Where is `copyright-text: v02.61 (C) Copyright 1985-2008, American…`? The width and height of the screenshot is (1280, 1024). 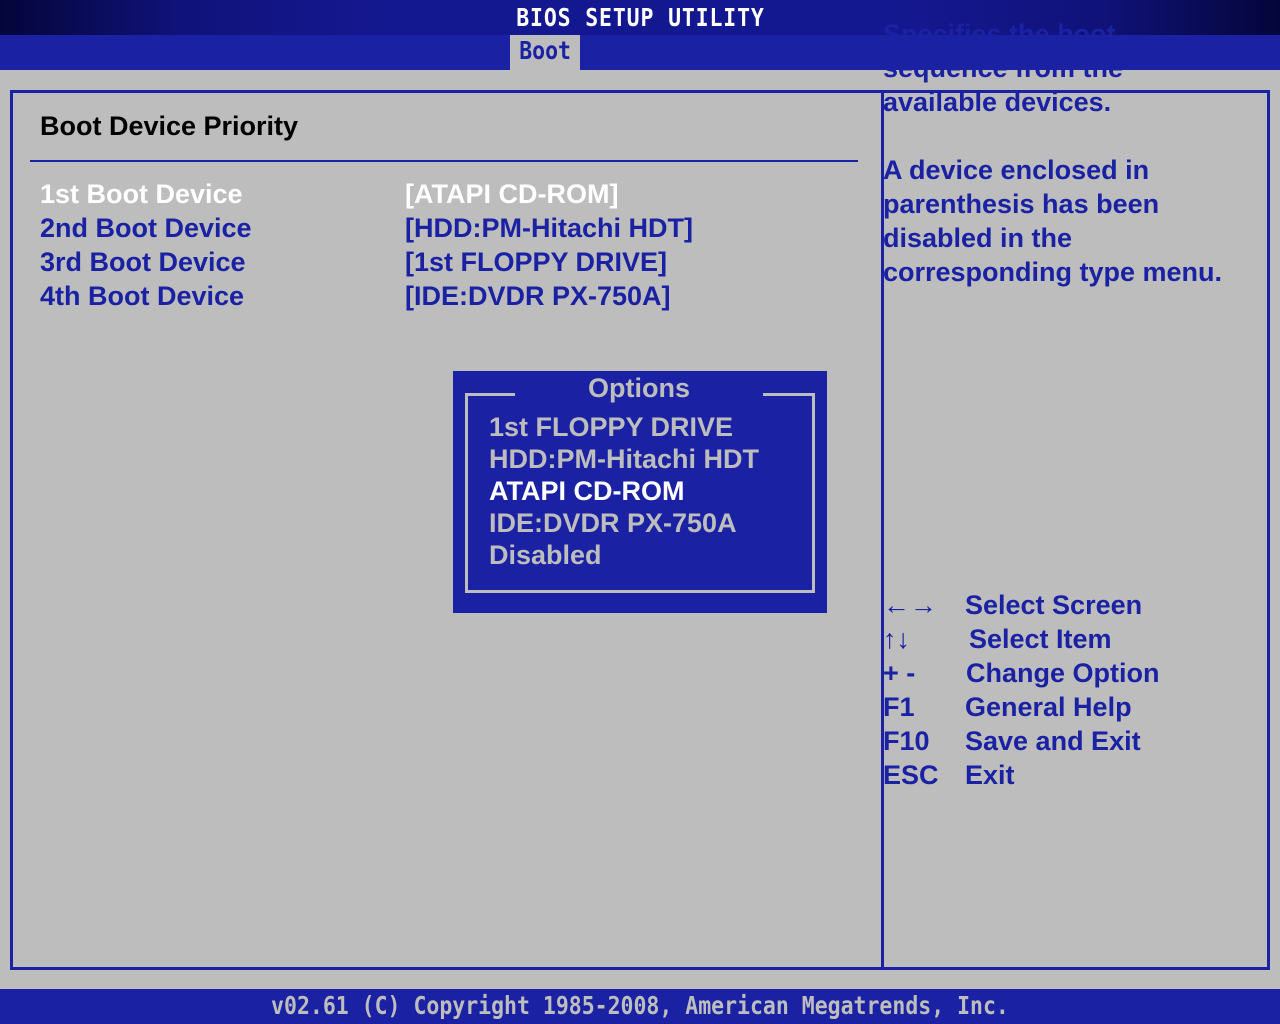
copyright-text: v02.61 (C) Copyright 1985-2008, American… is located at coordinates (640, 1005).